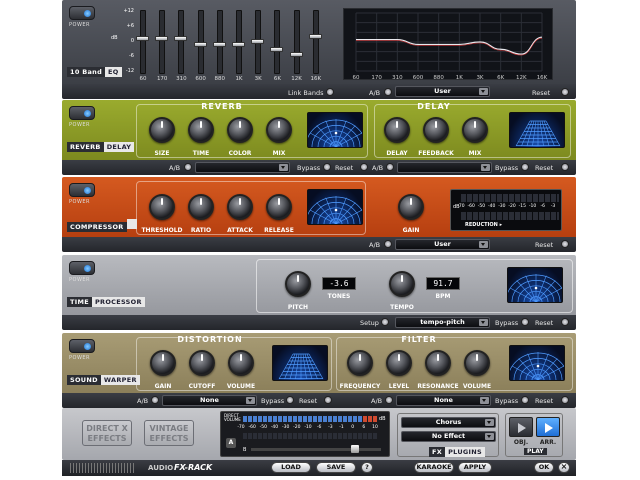 The height and width of the screenshot is (480, 640). Describe the element at coordinates (565, 244) in the screenshot. I see `compressor-reset-button` at that location.